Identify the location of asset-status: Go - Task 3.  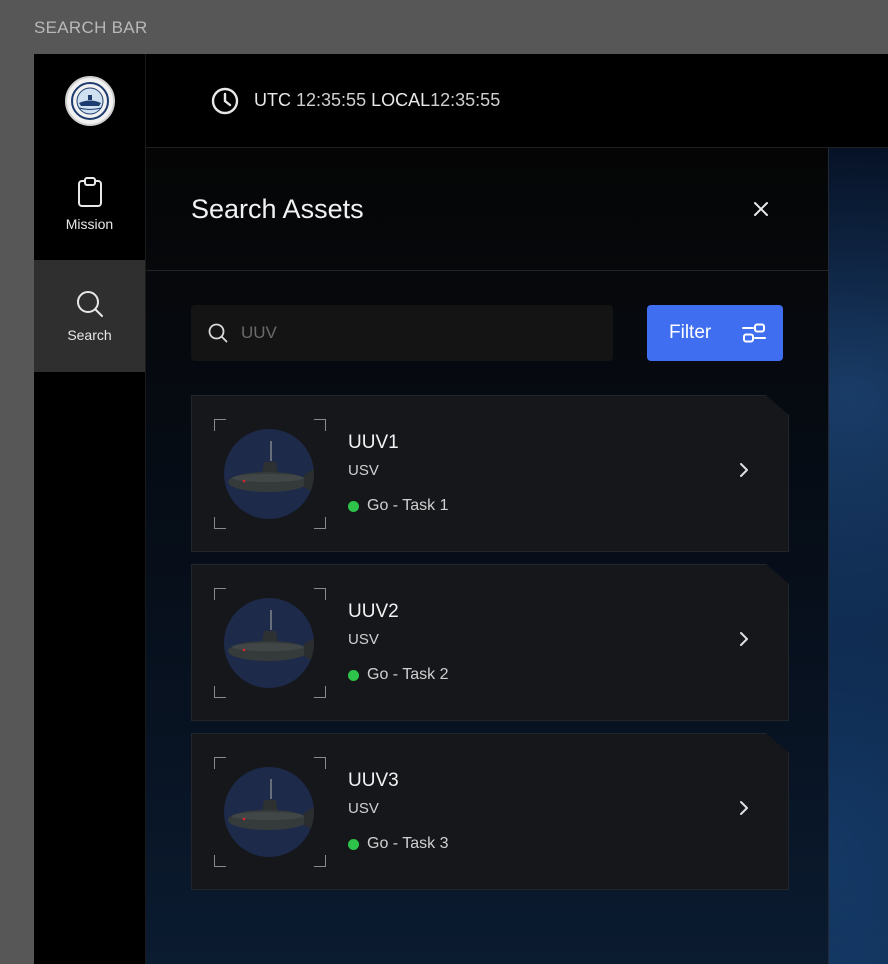
(398, 844).